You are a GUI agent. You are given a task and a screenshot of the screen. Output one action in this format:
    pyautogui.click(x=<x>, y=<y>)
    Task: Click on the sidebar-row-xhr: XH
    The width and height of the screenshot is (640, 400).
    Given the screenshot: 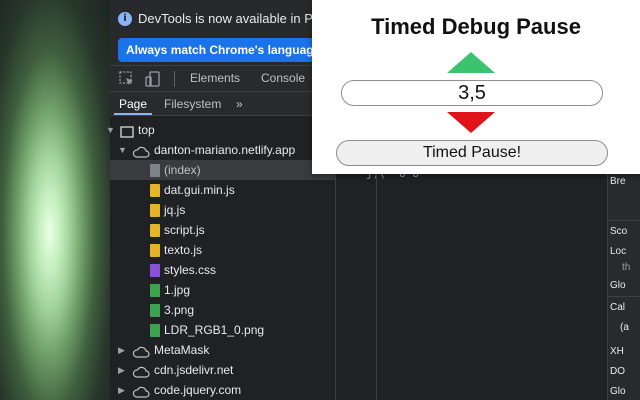 What is the action you would take?
    pyautogui.click(x=617, y=351)
    